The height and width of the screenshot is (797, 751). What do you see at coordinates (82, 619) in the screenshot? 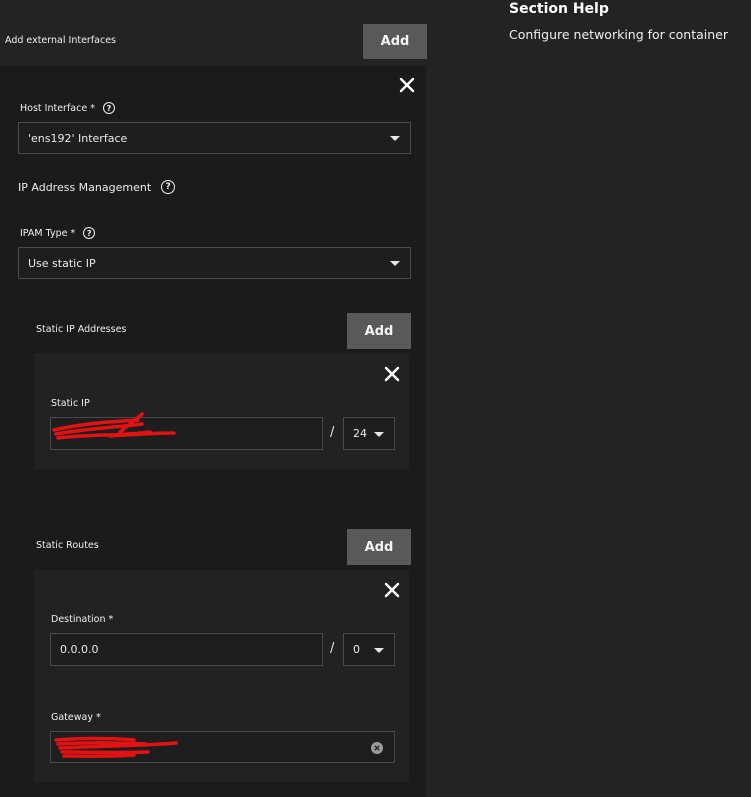
I see `destination-label: Destination *` at bounding box center [82, 619].